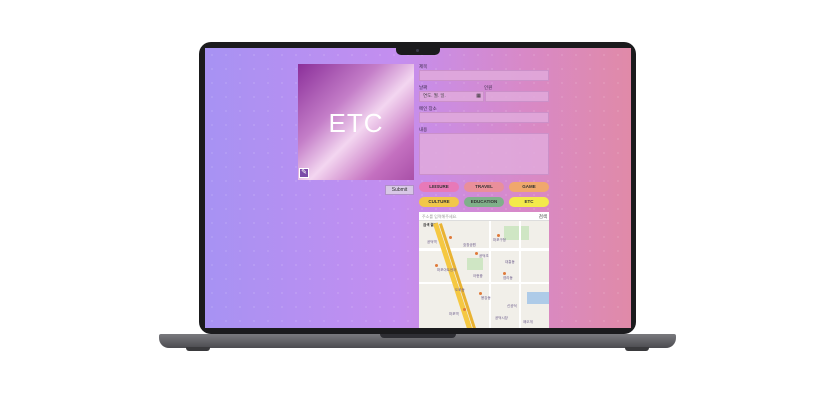 This screenshot has height=400, width=835. What do you see at coordinates (451, 96) in the screenshot?
I see `date-input: 연도. 월. 일. ▦` at bounding box center [451, 96].